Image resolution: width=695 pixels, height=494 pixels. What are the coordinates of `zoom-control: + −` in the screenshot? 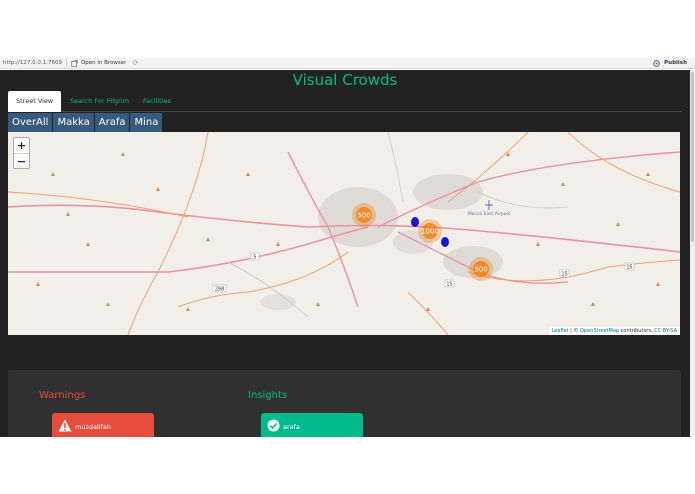 It's located at (21, 153).